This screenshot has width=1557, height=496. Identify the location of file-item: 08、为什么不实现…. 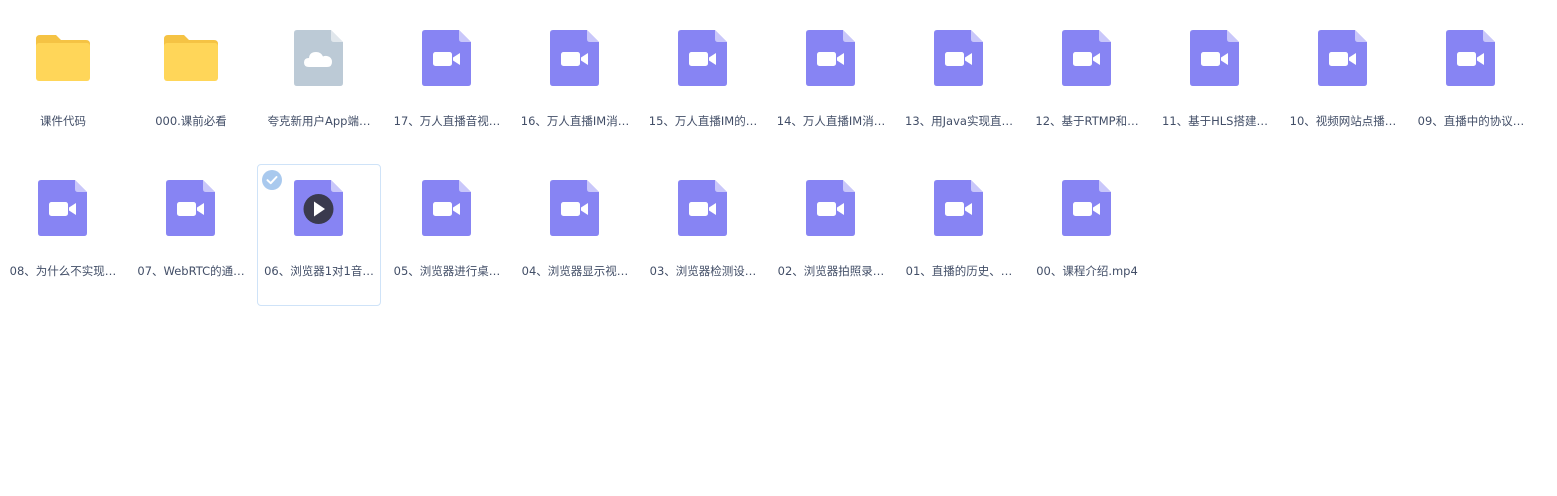
(63, 235).